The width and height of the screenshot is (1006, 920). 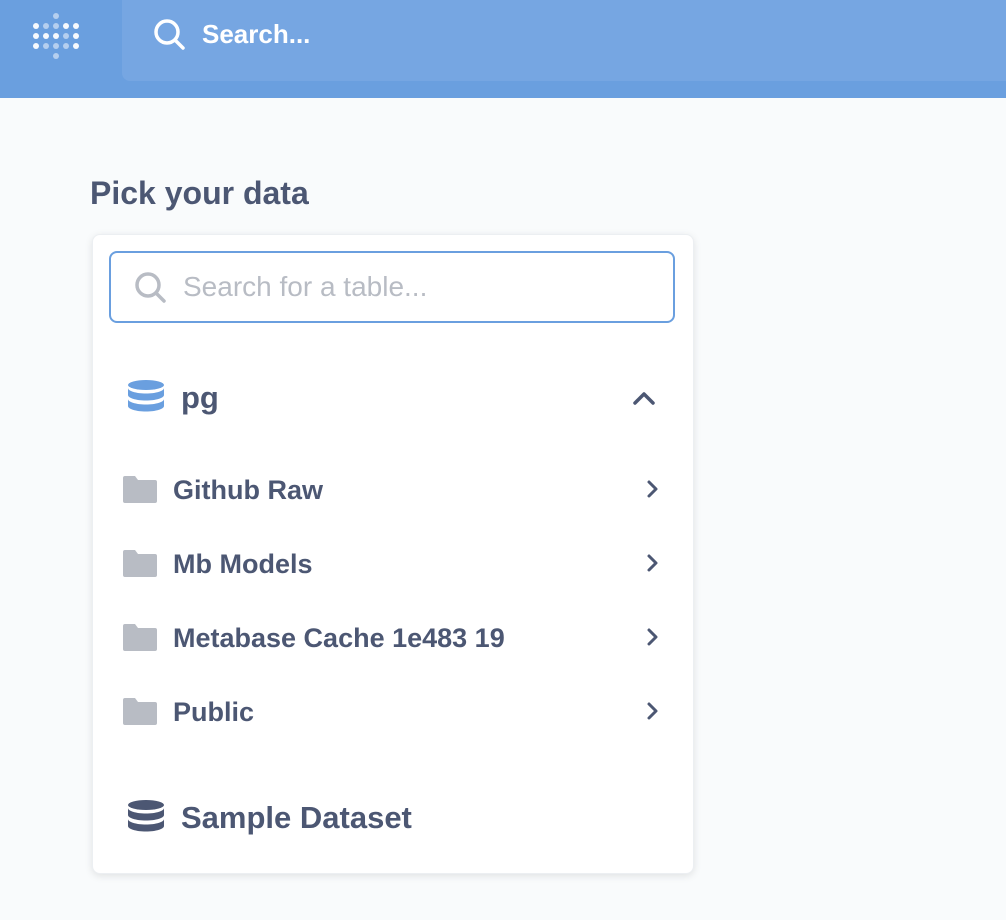 What do you see at coordinates (393, 397) in the screenshot?
I see `database-item-pg: pg` at bounding box center [393, 397].